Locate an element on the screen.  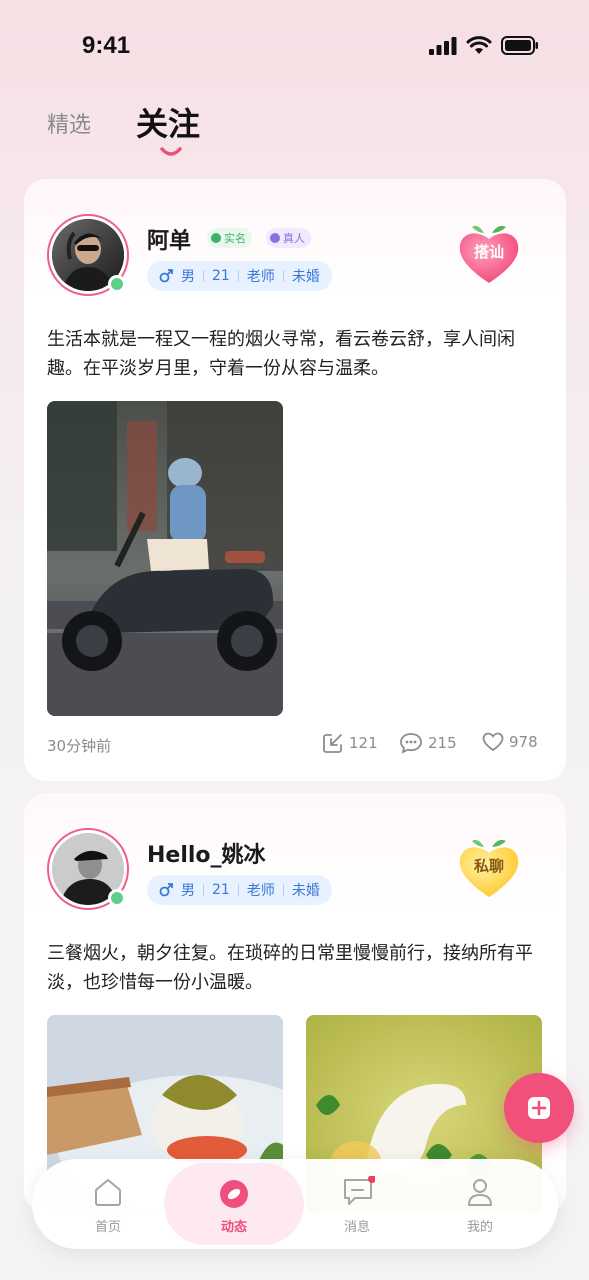
greet-button-label: 搭讪 is located at coordinates (488, 252).